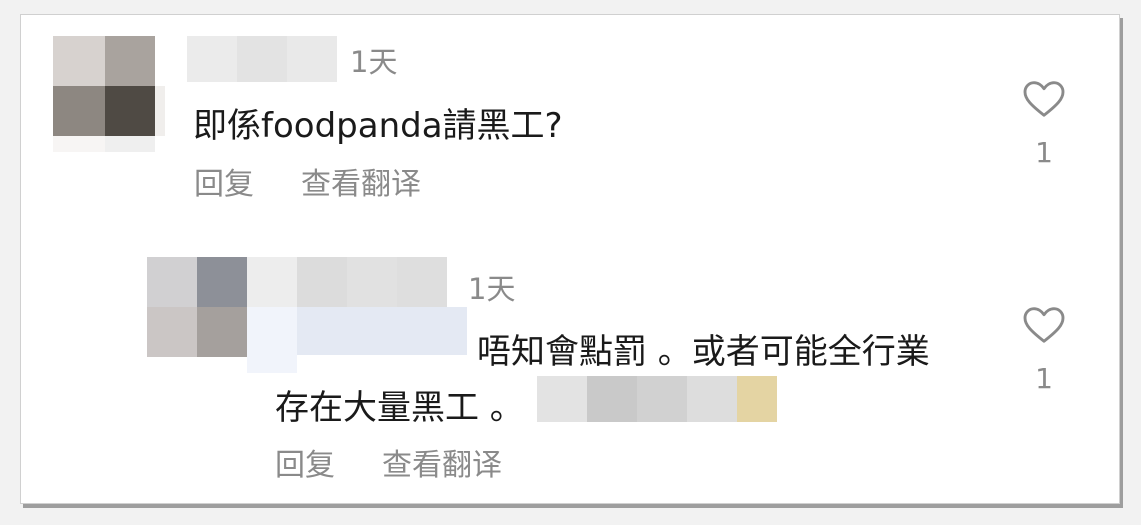 Image resolution: width=1141 pixels, height=525 pixels. I want to click on reply-text-line2: 存在大量黑工 。, so click(399, 408).